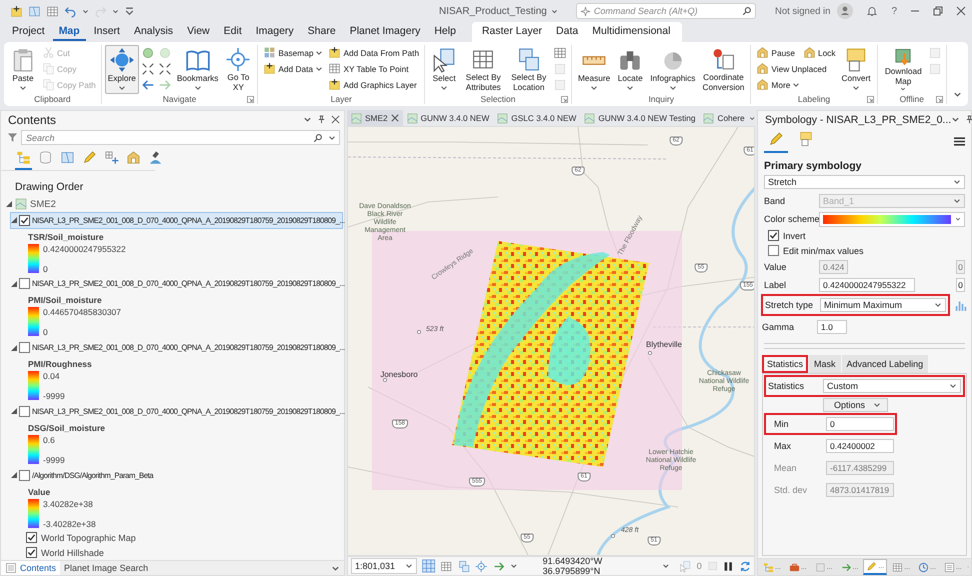 The width and height of the screenshot is (972, 576). What do you see at coordinates (12, 137) in the screenshot?
I see `filter-icon` at bounding box center [12, 137].